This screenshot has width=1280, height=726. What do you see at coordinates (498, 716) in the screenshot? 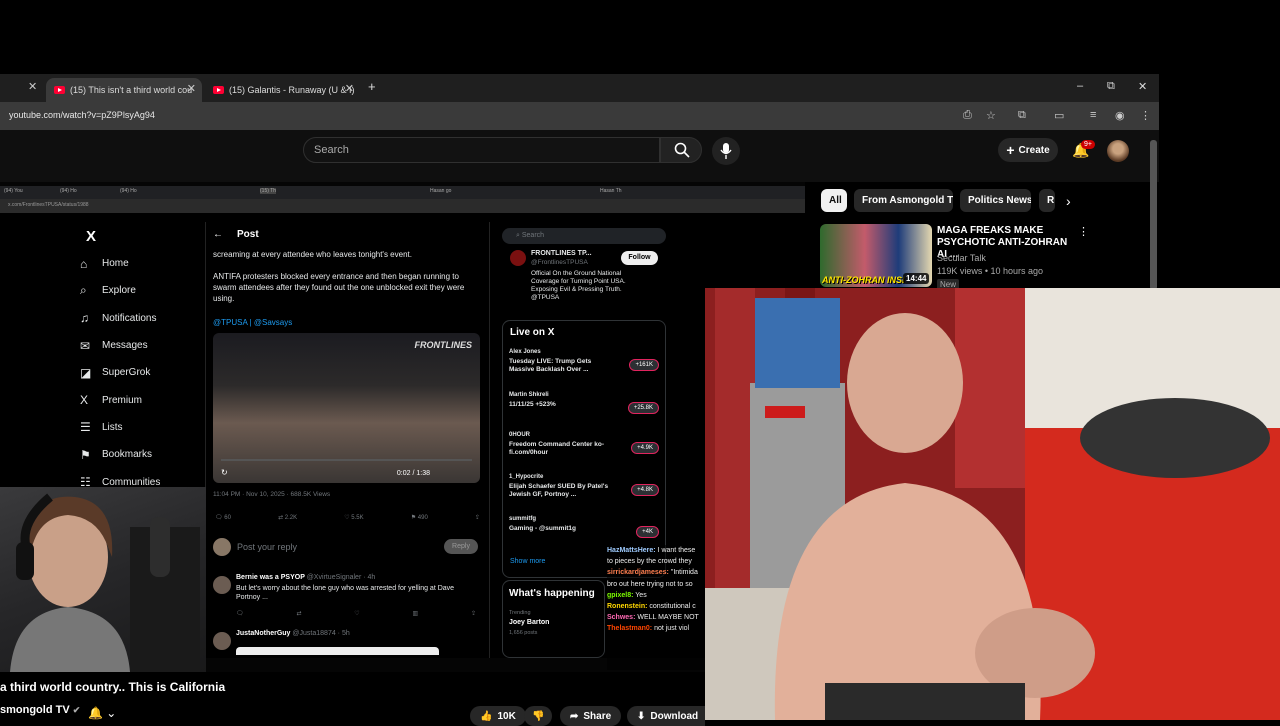
I see `like-button: 👍 10K` at bounding box center [498, 716].